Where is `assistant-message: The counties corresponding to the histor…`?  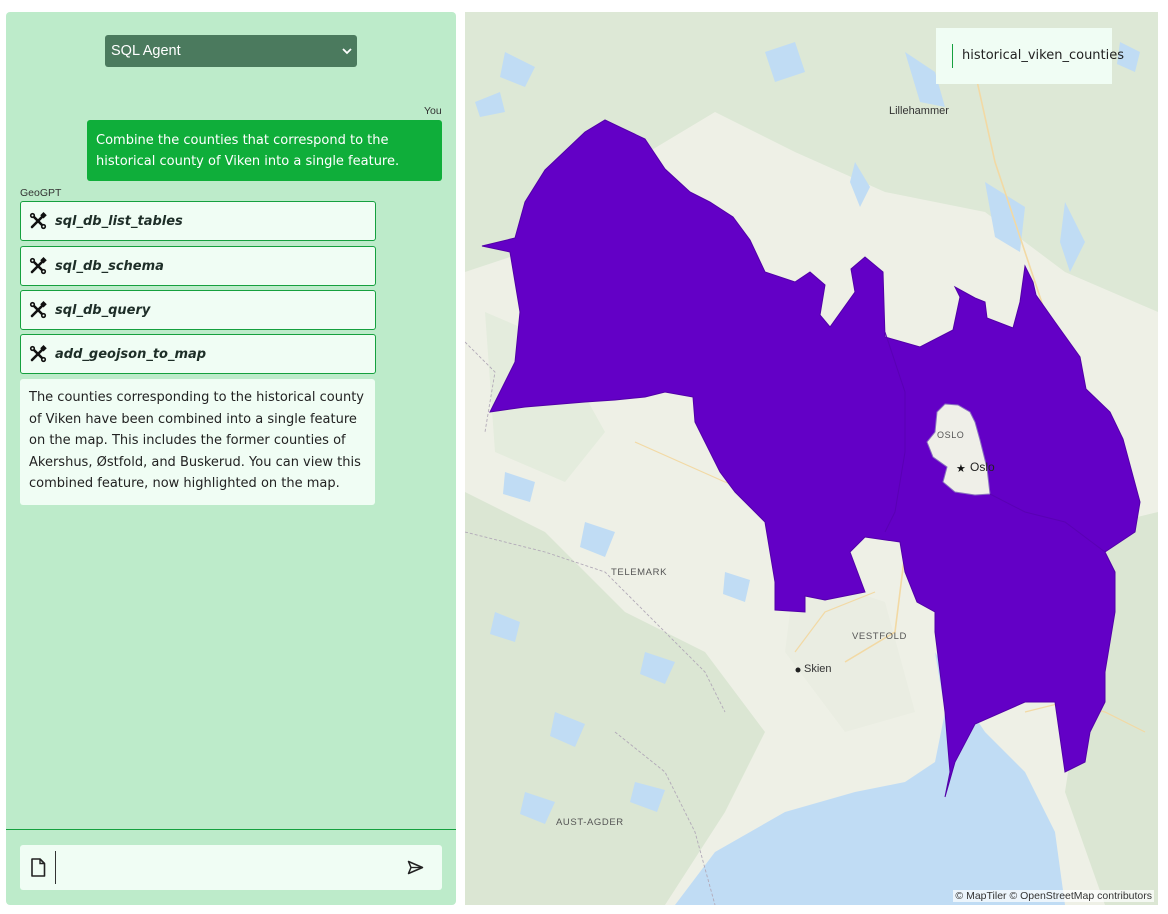
assistant-message: The counties corresponding to the histor… is located at coordinates (197, 442).